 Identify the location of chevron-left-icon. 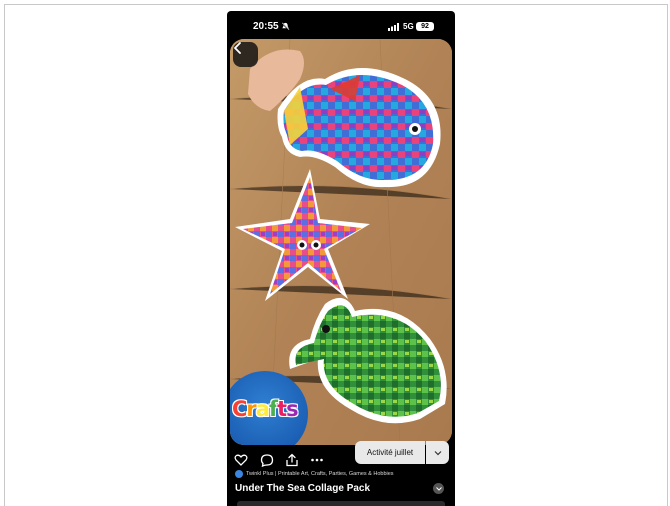
(237, 48).